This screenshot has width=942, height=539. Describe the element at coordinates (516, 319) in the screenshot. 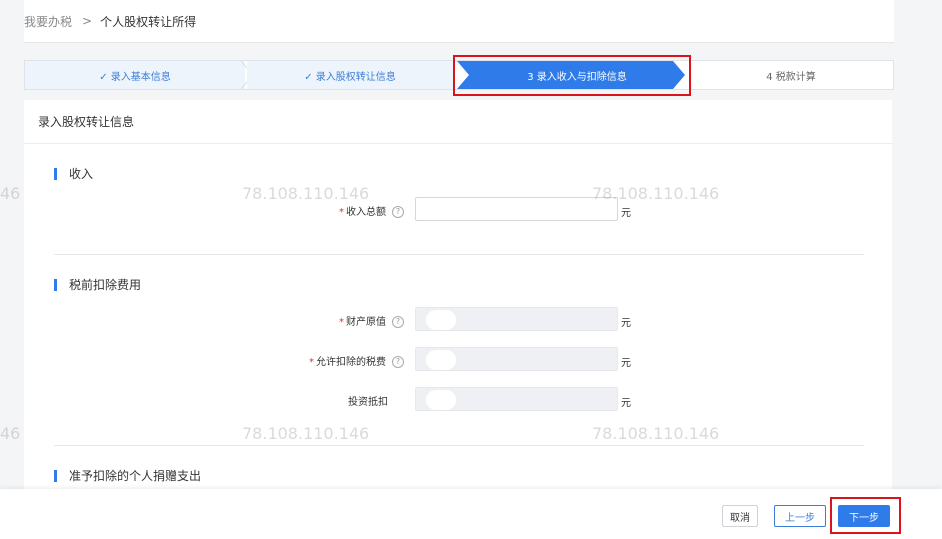

I see `original-value-input` at that location.